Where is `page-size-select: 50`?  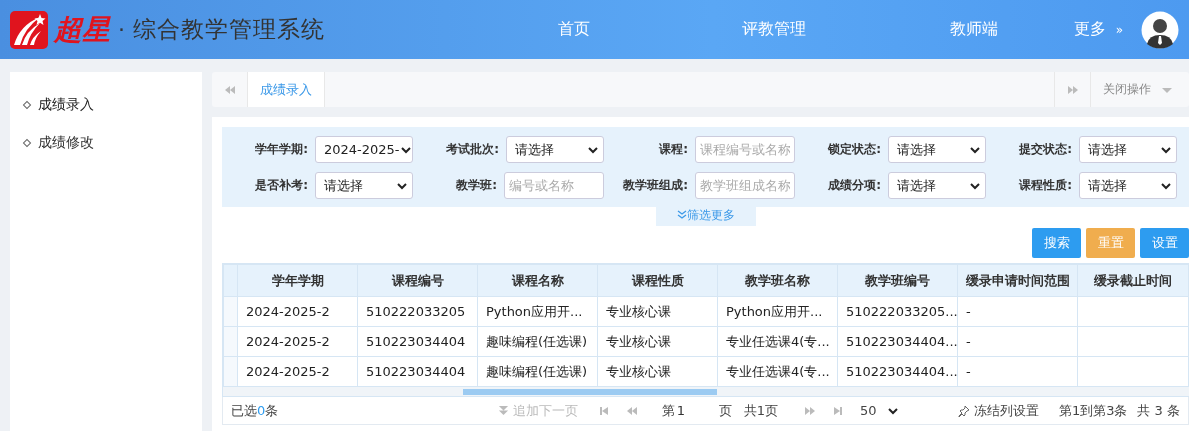 page-size-select: 50 is located at coordinates (889, 410).